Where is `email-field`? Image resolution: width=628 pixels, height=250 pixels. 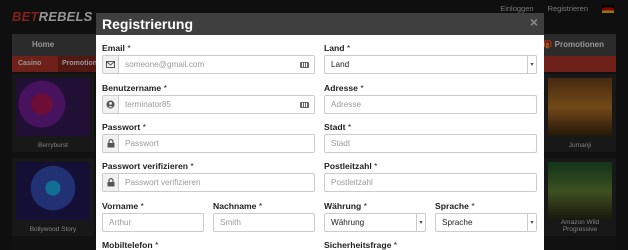
email-field is located at coordinates (208, 64).